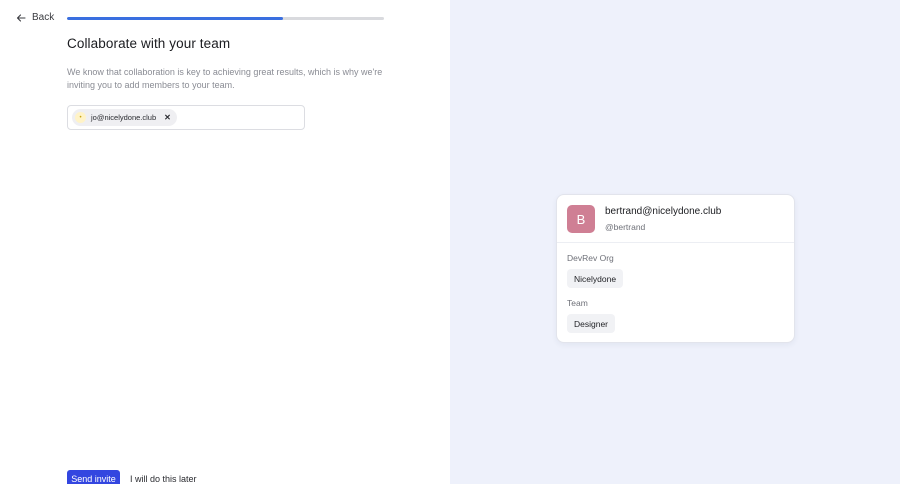 This screenshot has width=900, height=484. What do you see at coordinates (43, 17) in the screenshot?
I see `back-label: Back` at bounding box center [43, 17].